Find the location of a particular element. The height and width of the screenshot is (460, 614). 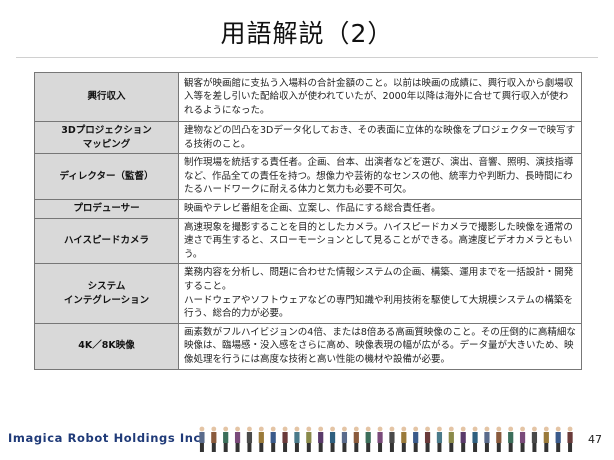

term-cell: システムインテグレーション is located at coordinates (106, 293).